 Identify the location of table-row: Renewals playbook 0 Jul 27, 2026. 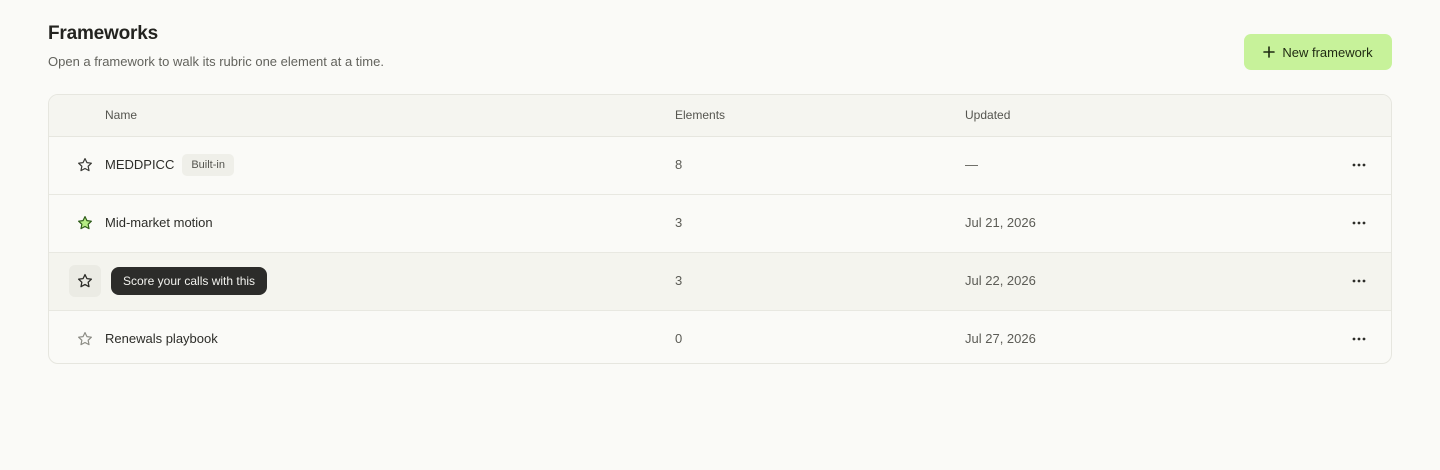
(720, 337).